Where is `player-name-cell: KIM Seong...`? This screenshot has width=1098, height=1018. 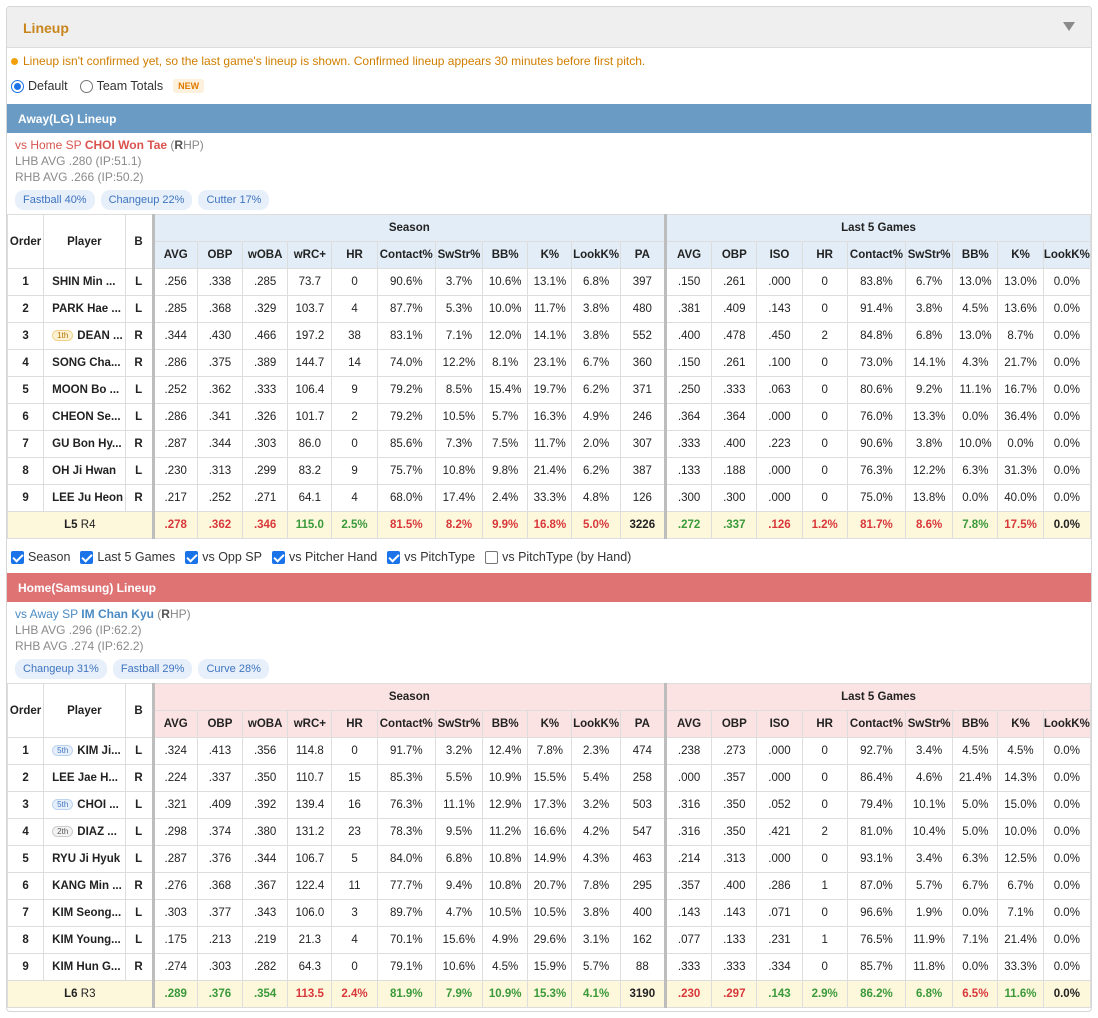
player-name-cell: KIM Seong... is located at coordinates (84, 913).